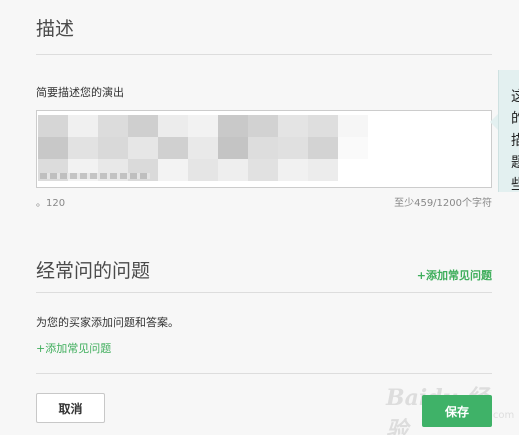 The width and height of the screenshot is (519, 435). Describe the element at coordinates (454, 275) in the screenshot. I see `add-faq-link-top: +添加常见问题` at that location.